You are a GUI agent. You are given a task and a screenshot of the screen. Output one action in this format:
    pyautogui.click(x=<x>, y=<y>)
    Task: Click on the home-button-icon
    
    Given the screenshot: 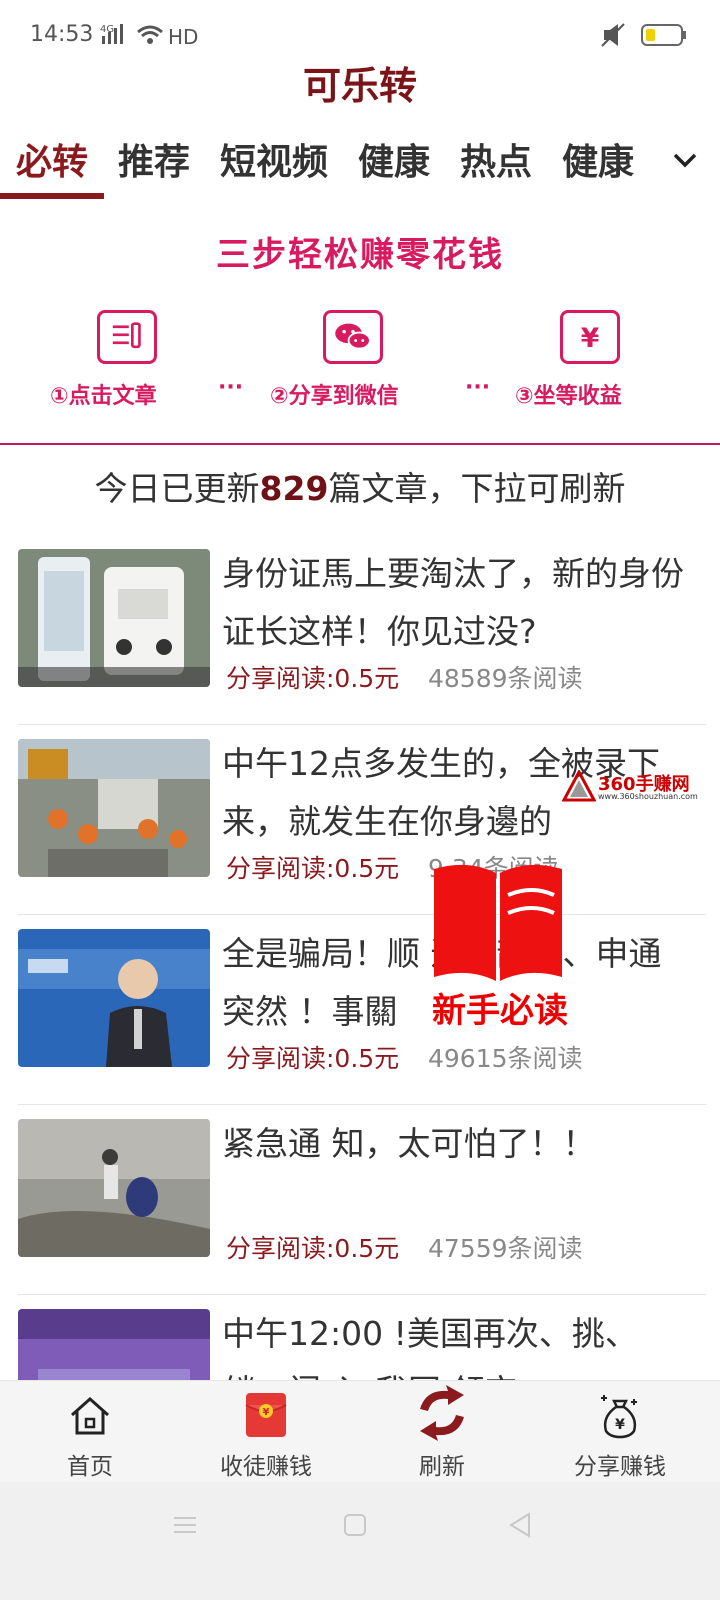 What is the action you would take?
    pyautogui.click(x=355, y=1525)
    